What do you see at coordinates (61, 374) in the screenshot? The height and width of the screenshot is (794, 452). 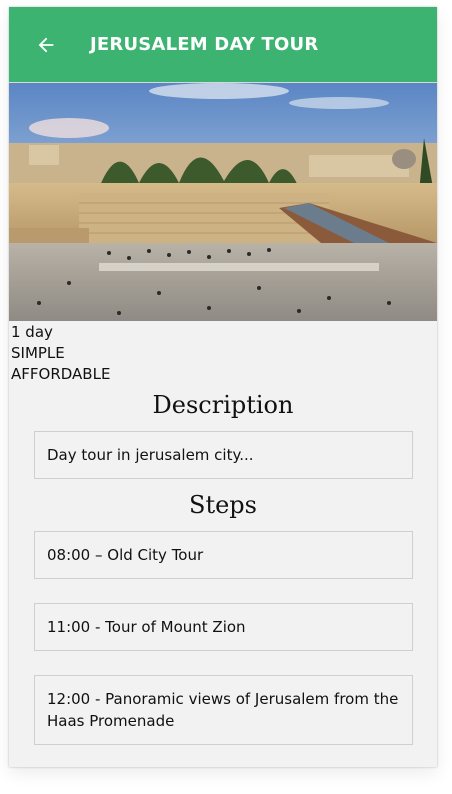 I see `price-level-text: AFFORDABLE` at bounding box center [61, 374].